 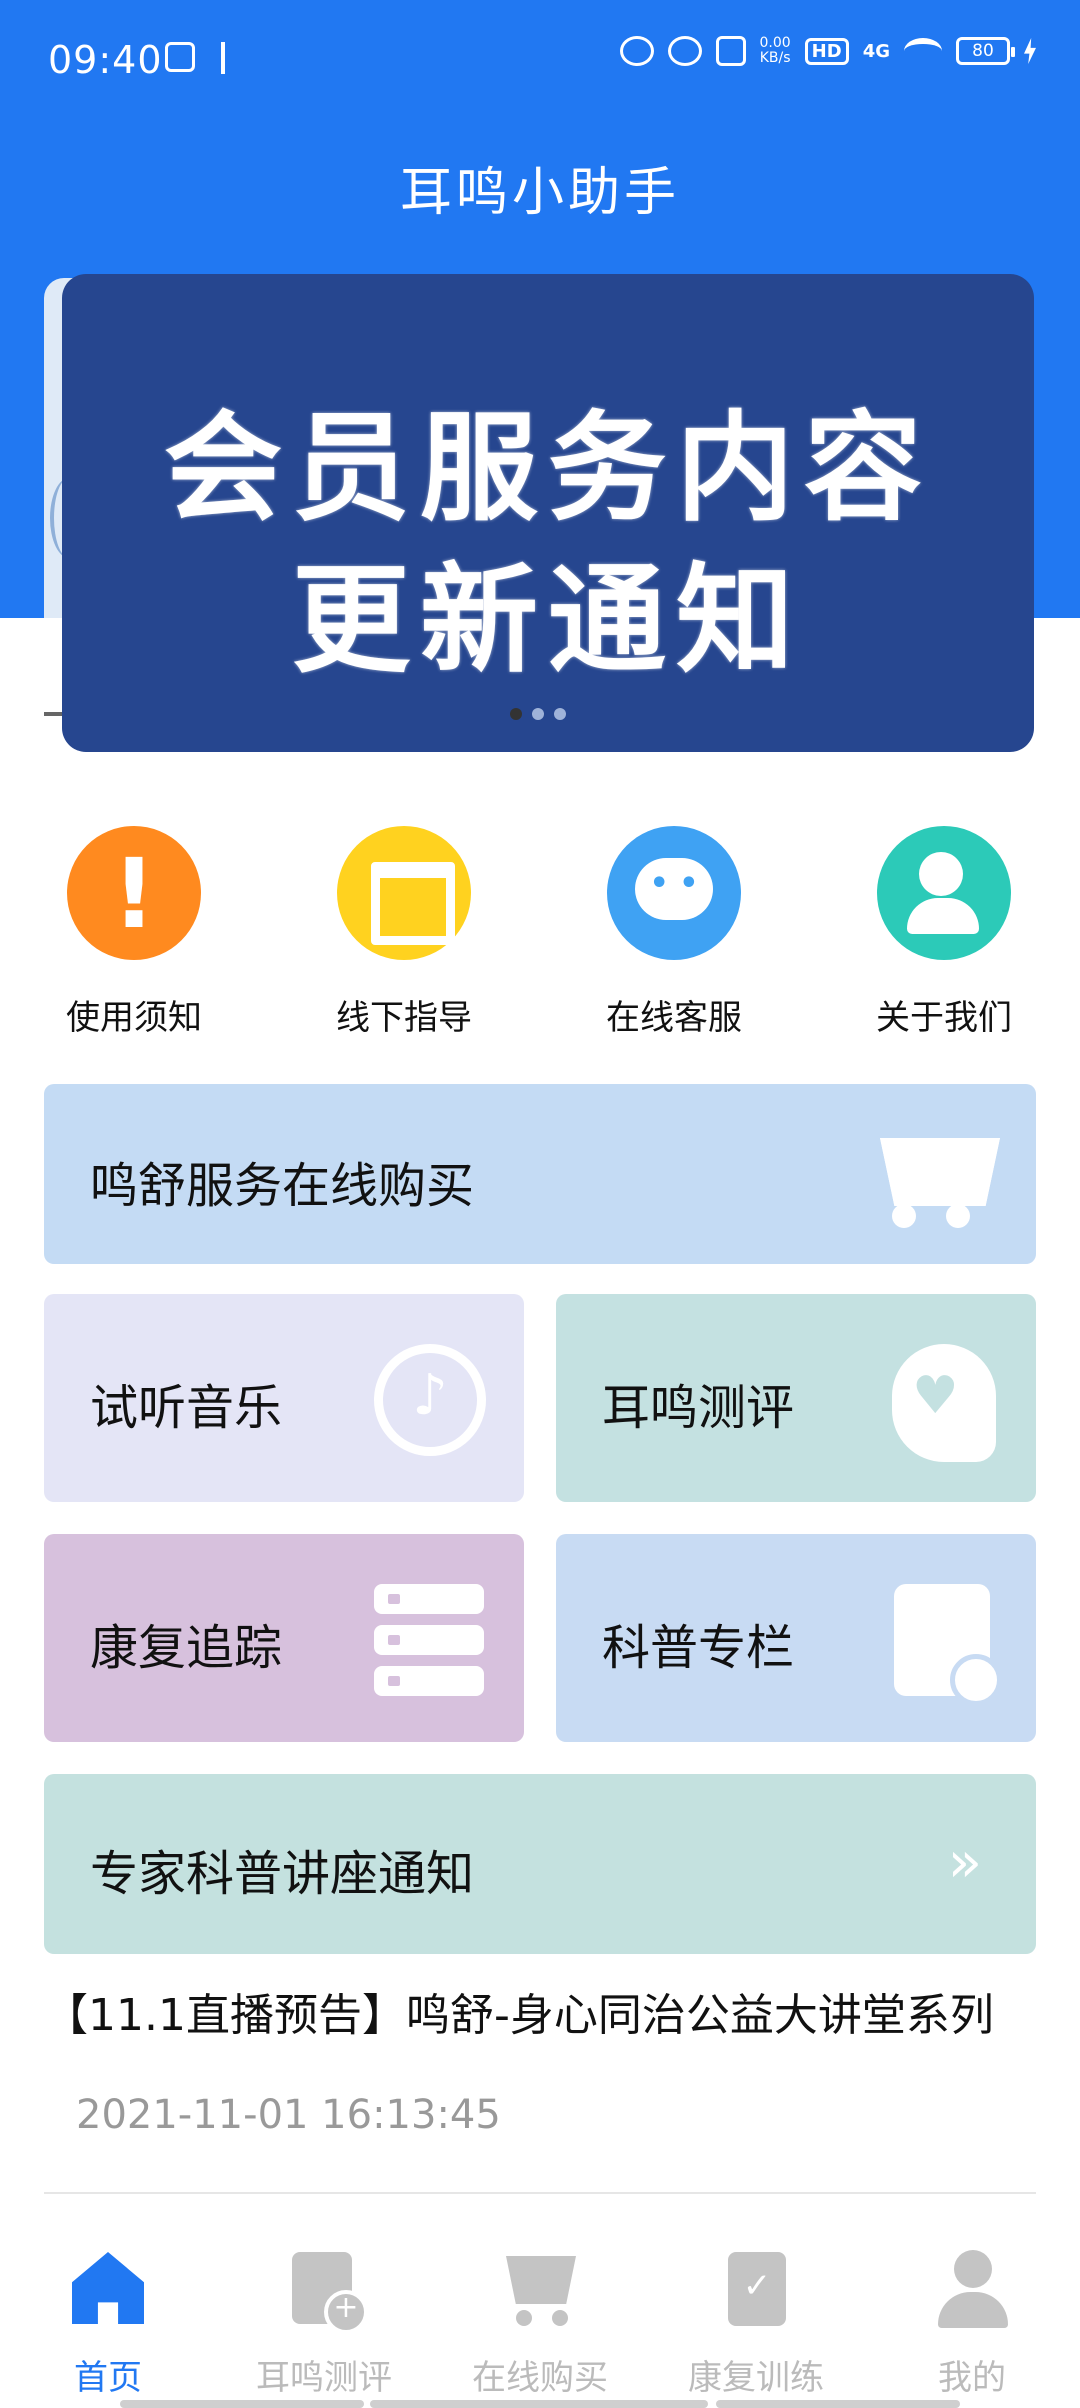 I want to click on carousel-dots, so click(x=538, y=714).